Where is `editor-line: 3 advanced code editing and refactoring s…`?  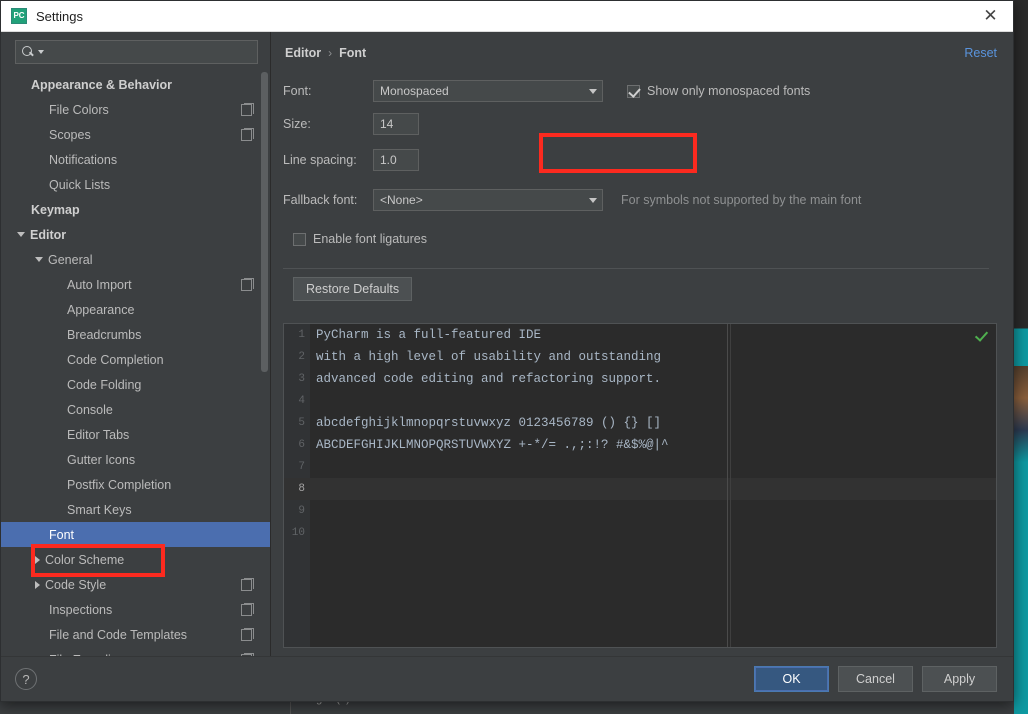
editor-line: 3 advanced code editing and refactoring s… is located at coordinates (640, 379).